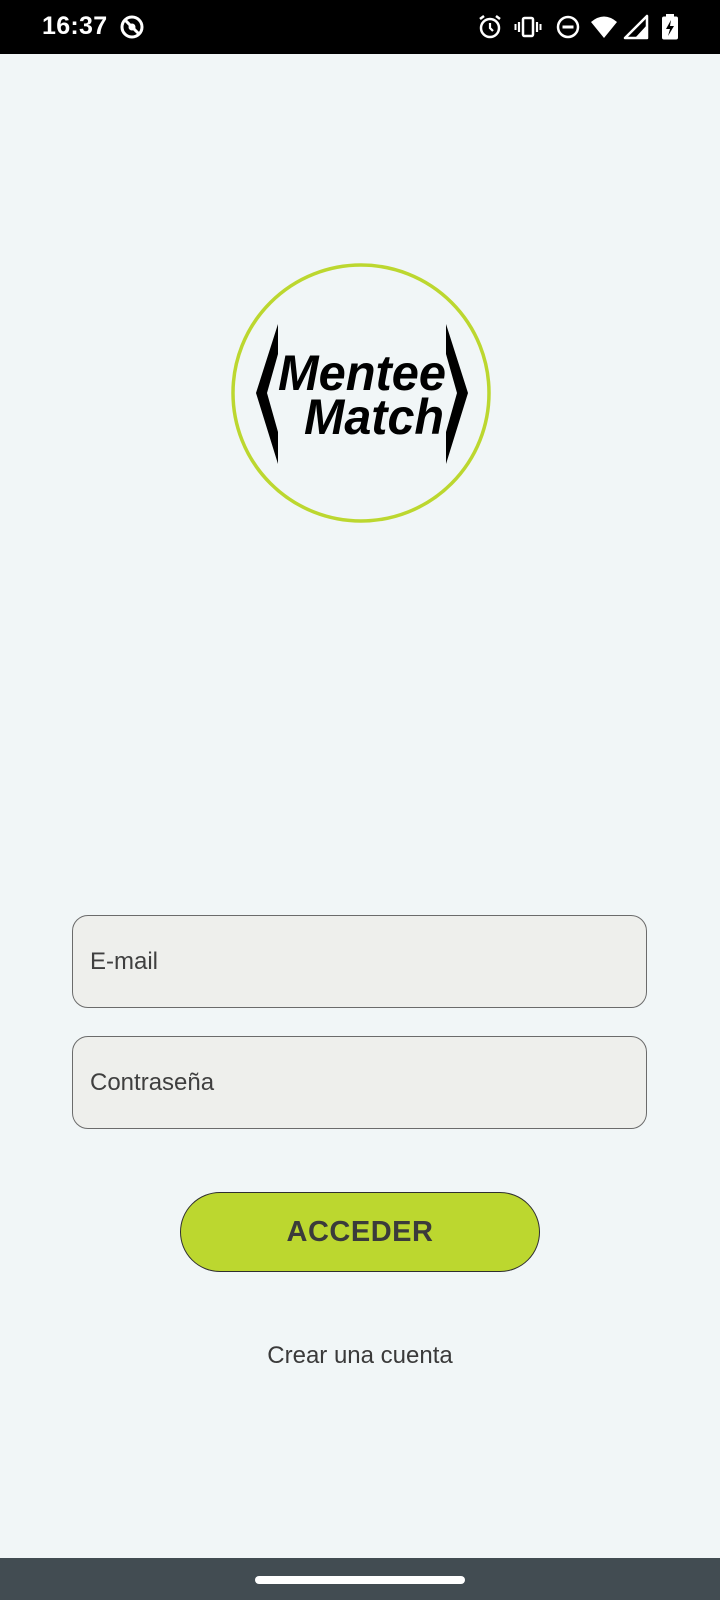 The width and height of the screenshot is (720, 1600). I want to click on navigation-bar, so click(360, 1579).